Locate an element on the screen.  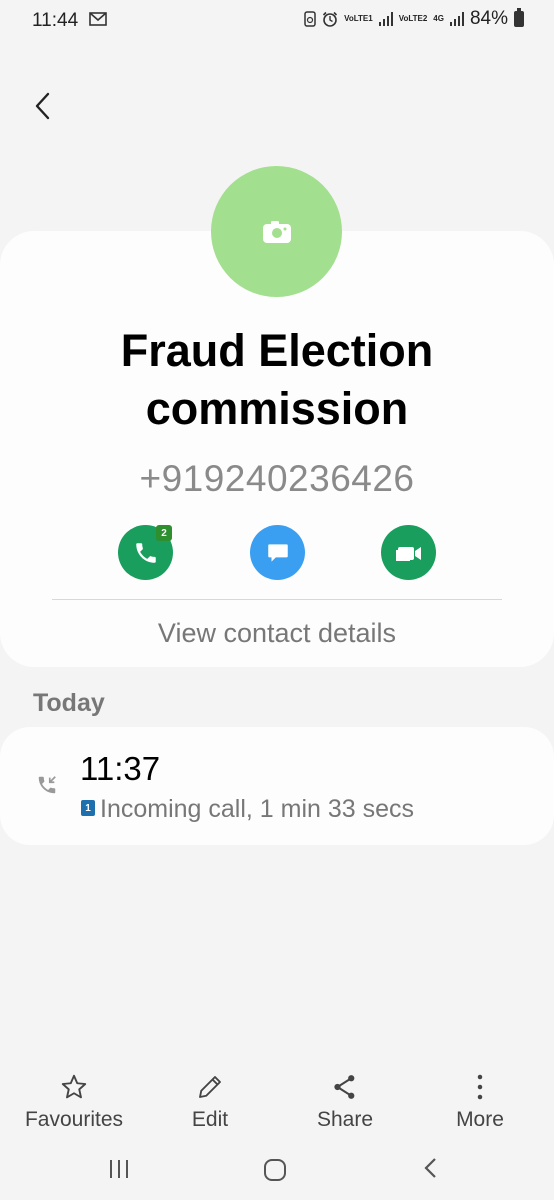
call-count-badge: 2 is located at coordinates (164, 533).